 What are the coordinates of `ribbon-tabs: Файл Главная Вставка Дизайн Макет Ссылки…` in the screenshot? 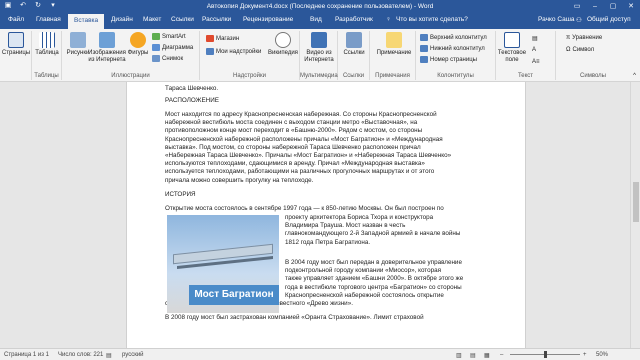 It's located at (320, 21).